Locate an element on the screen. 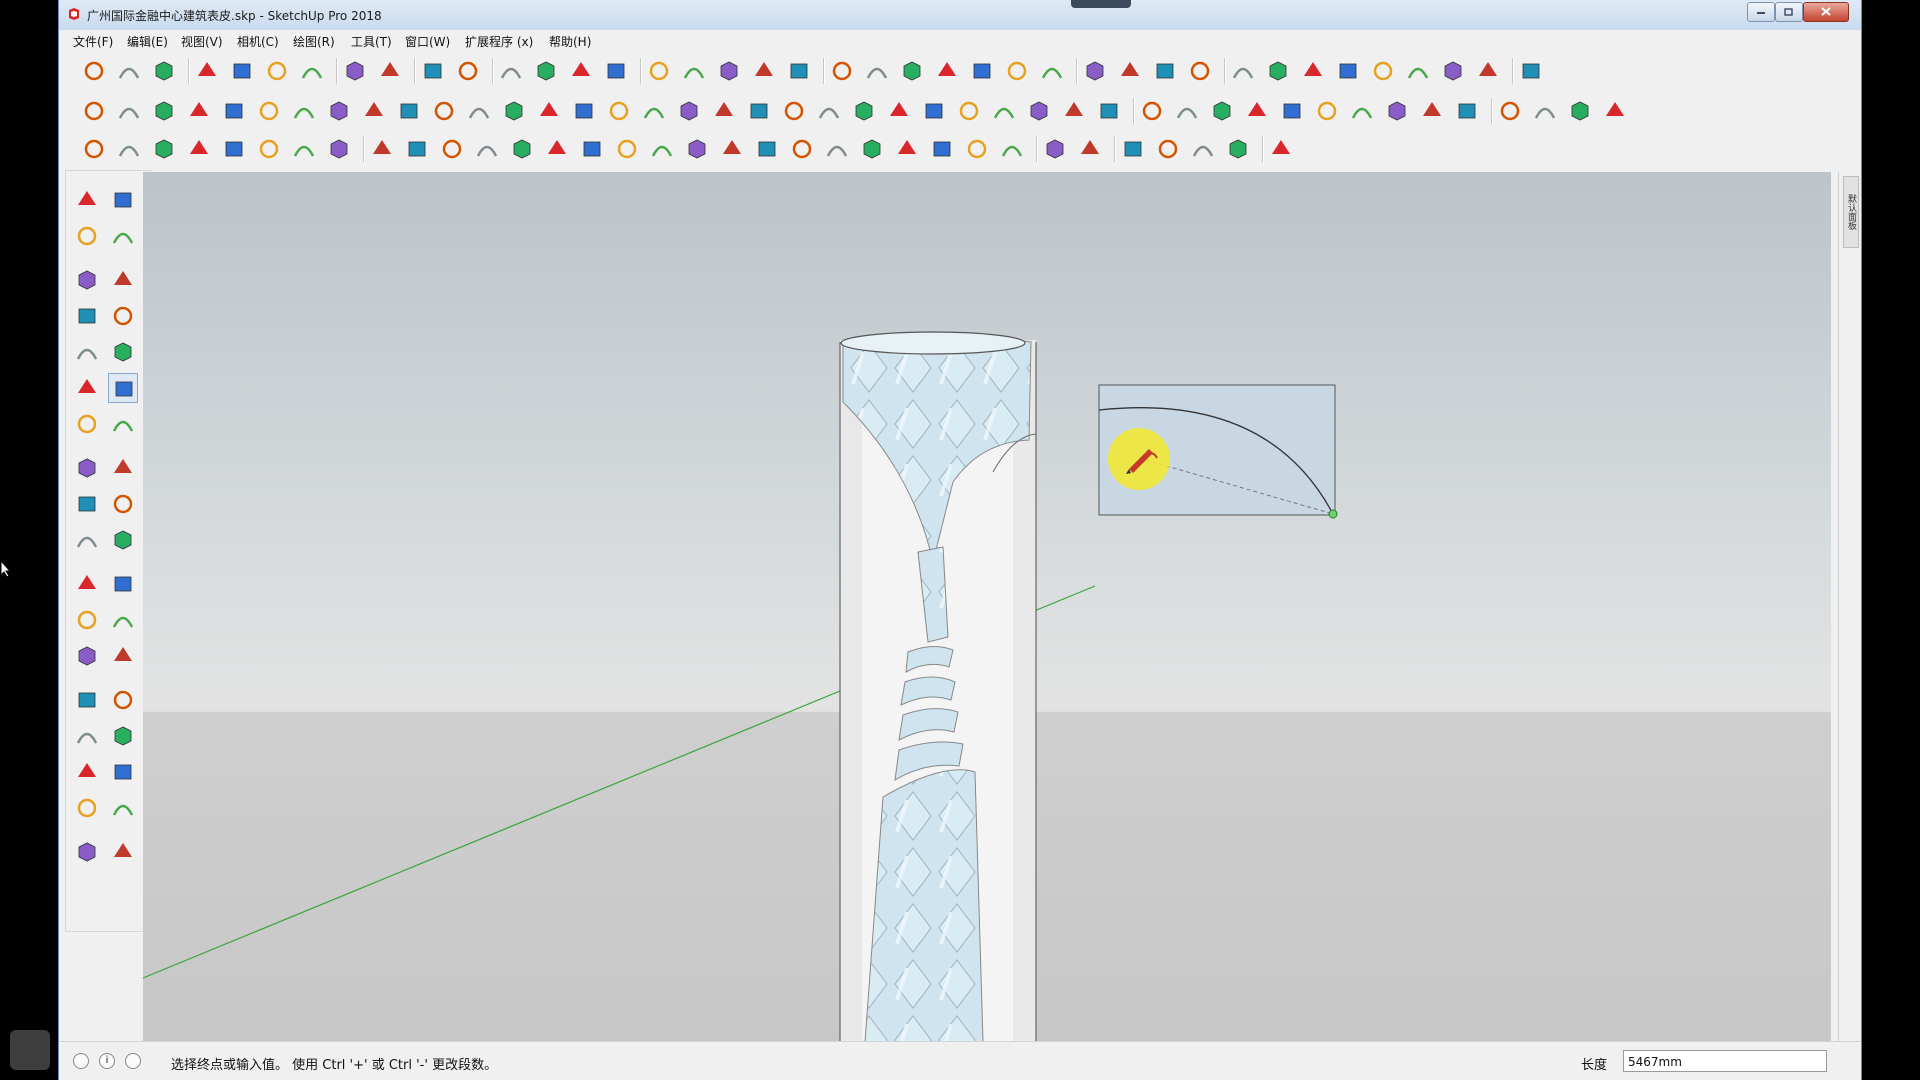 Image resolution: width=1920 pixels, height=1080 pixels. tool-25-button is located at coordinates (934, 111).